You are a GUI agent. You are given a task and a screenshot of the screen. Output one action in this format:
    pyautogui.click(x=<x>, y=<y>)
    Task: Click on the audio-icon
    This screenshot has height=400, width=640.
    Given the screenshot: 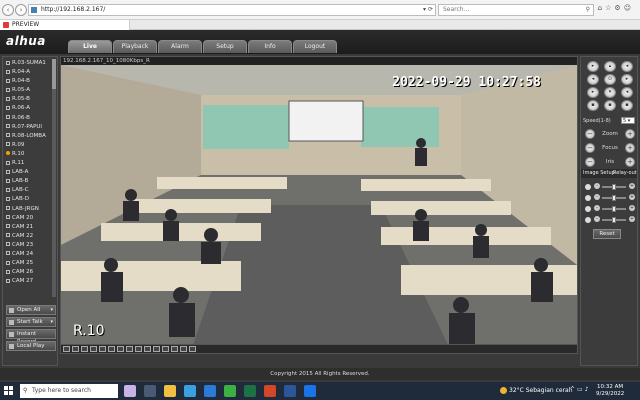 What is the action you would take?
    pyautogui.click(x=147, y=349)
    